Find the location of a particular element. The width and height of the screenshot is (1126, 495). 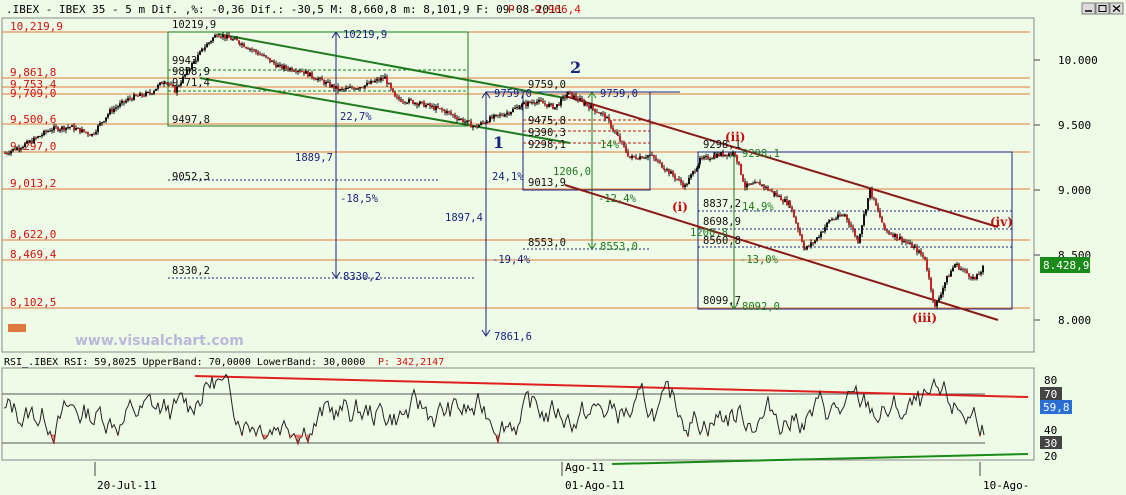

maximize-button is located at coordinates (1102, 8).